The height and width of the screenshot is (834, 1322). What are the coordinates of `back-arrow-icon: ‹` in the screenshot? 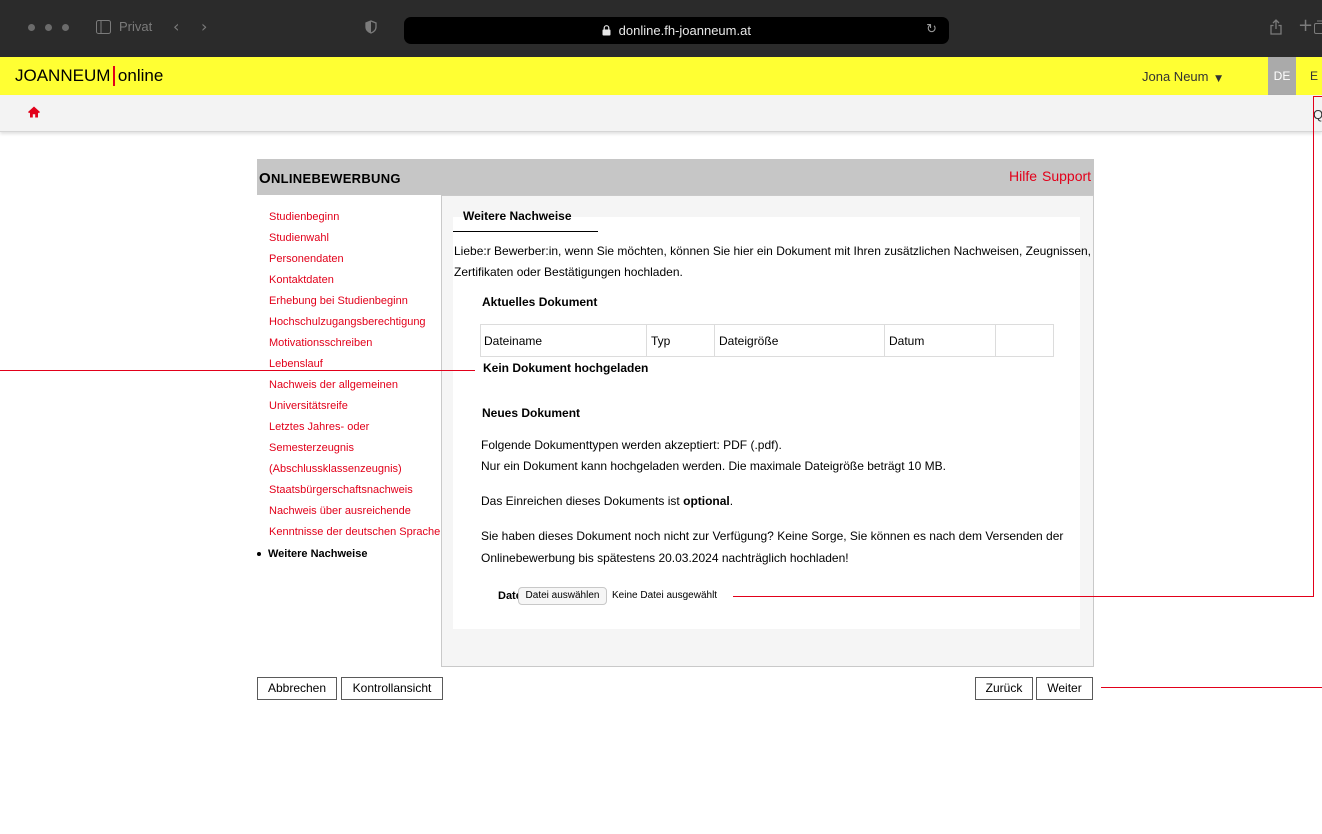 It's located at (176, 27).